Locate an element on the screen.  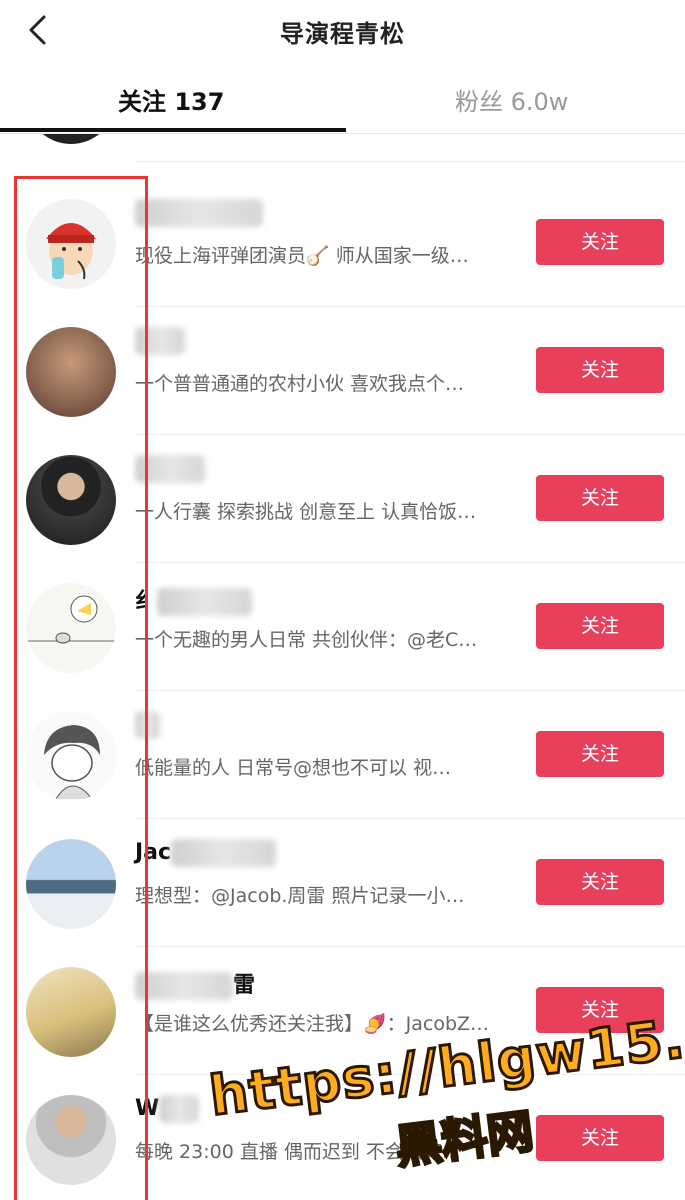
user-name: 纟 is located at coordinates (194, 599).